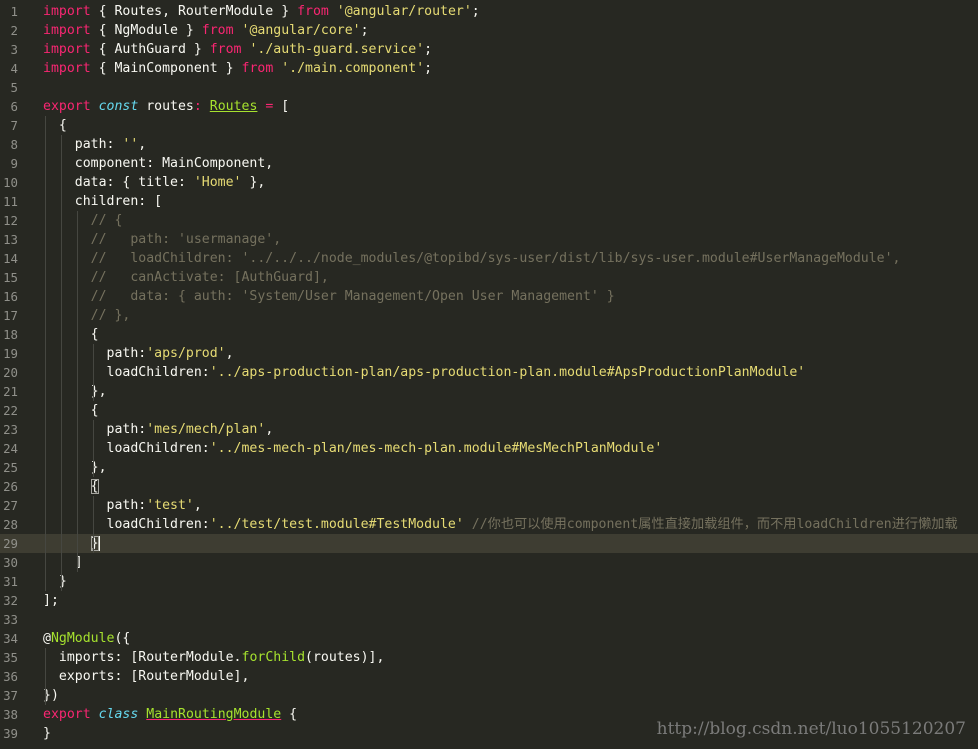 The height and width of the screenshot is (749, 978). What do you see at coordinates (162, 239) in the screenshot?
I see `code-text: // path: 'usermanage',` at bounding box center [162, 239].